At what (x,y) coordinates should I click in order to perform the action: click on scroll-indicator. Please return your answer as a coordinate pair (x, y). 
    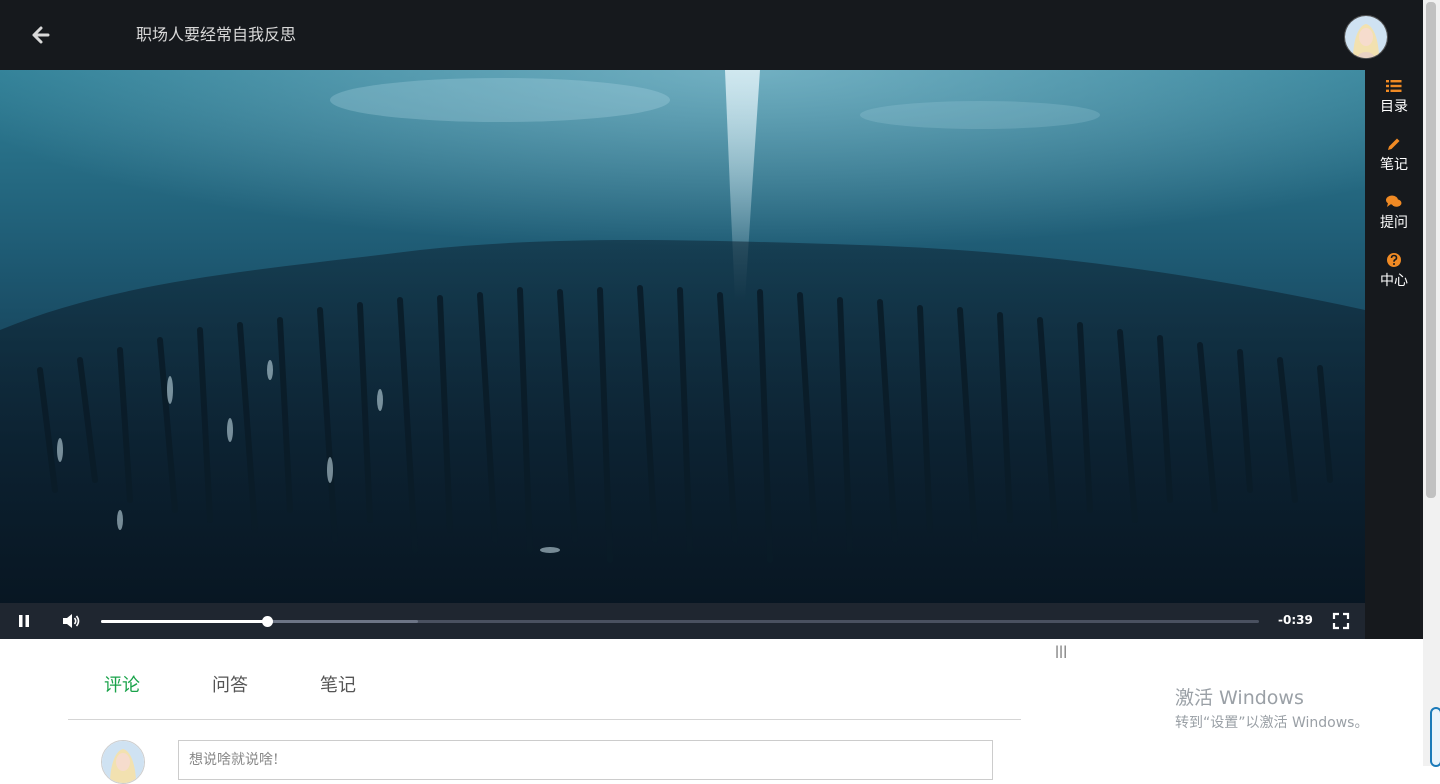
    Looking at the image, I should click on (1435, 737).